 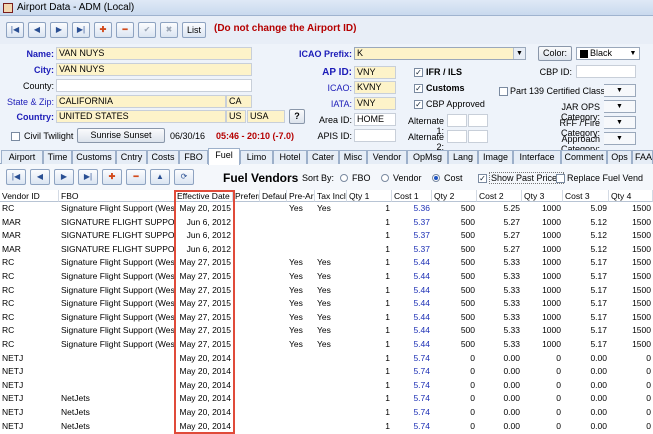 What do you see at coordinates (136, 177) in the screenshot?
I see `fuel-delete-button: ━` at bounding box center [136, 177].